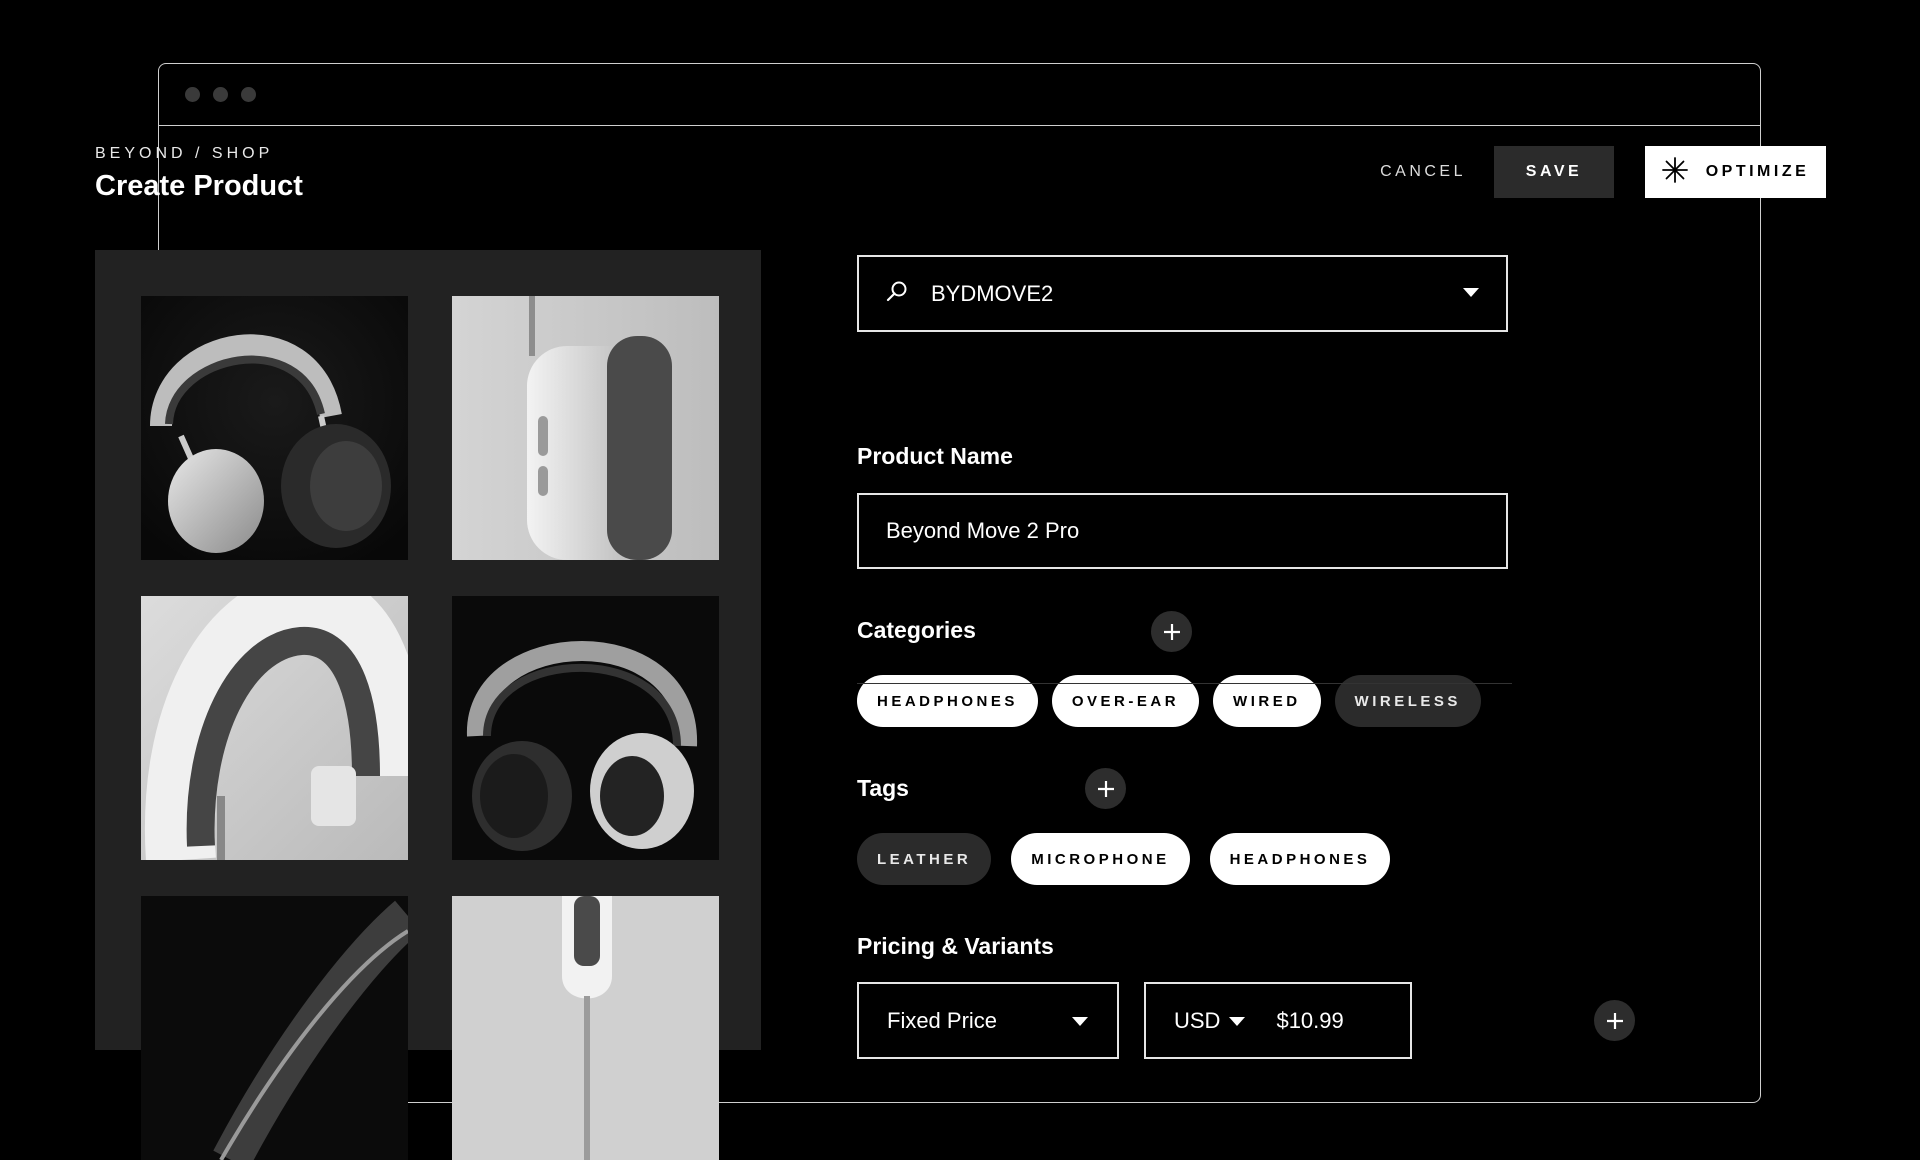 This screenshot has width=1920, height=1160. I want to click on tag-chip-microphone: MICROPHONE, so click(1100, 859).